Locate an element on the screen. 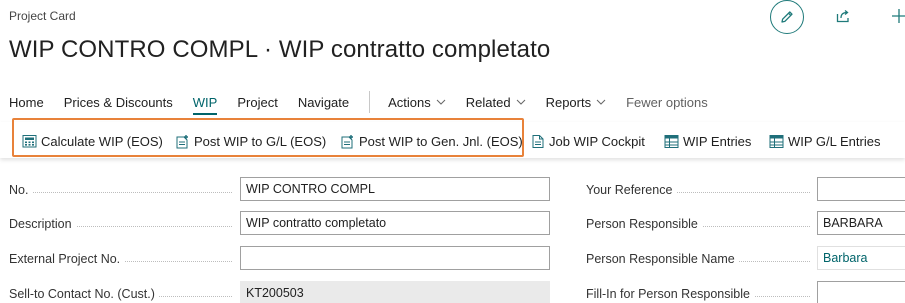  share-button is located at coordinates (843, 16).